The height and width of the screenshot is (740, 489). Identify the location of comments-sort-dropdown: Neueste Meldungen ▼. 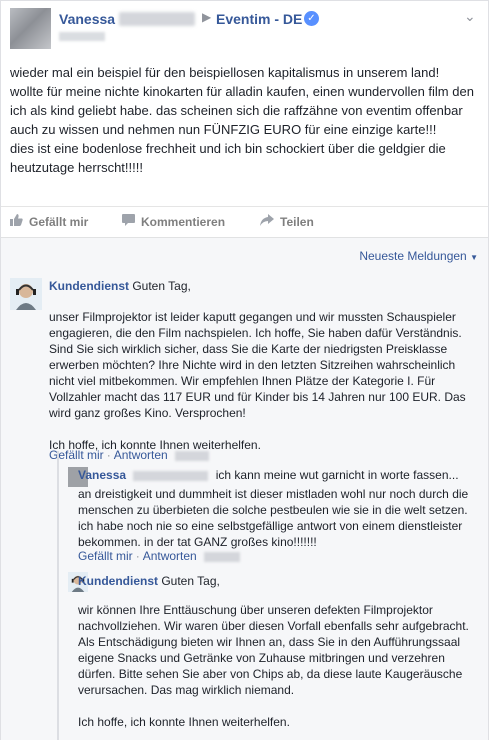
(418, 256).